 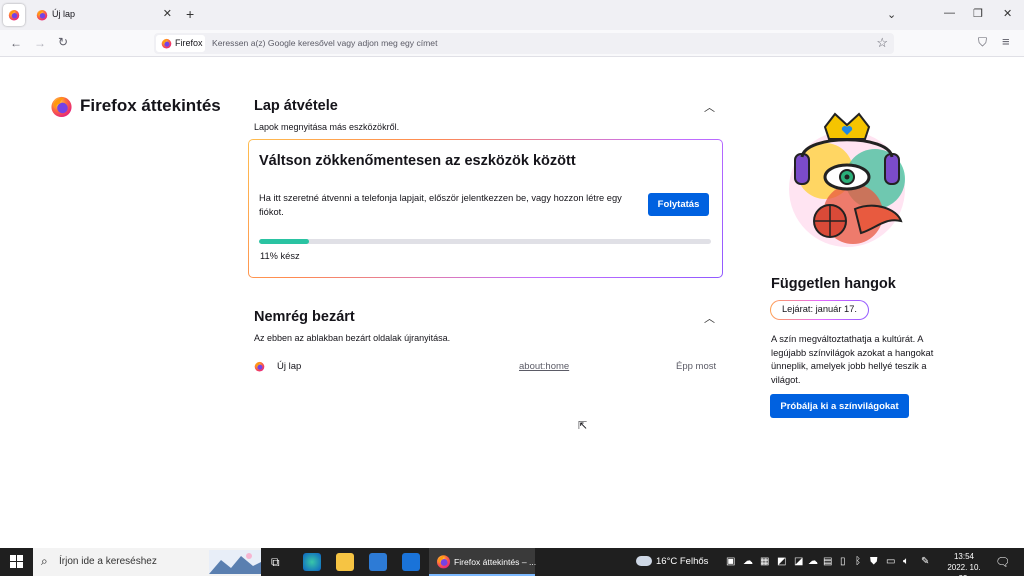 I want to click on weather-widget: 16°C Felhős, so click(x=672, y=561).